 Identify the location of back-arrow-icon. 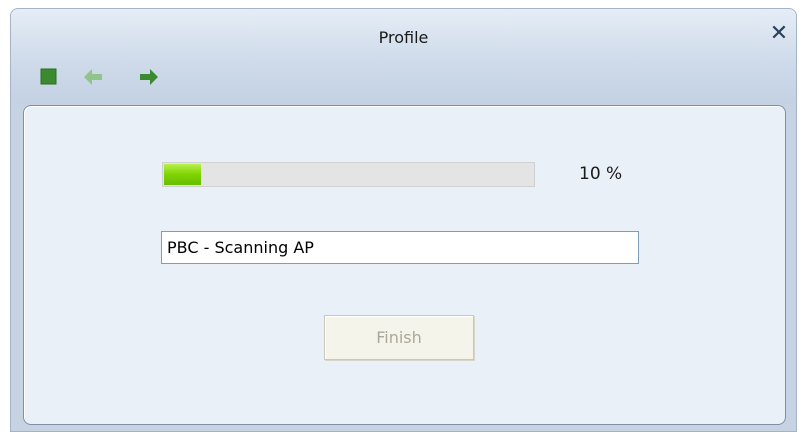
(93, 77).